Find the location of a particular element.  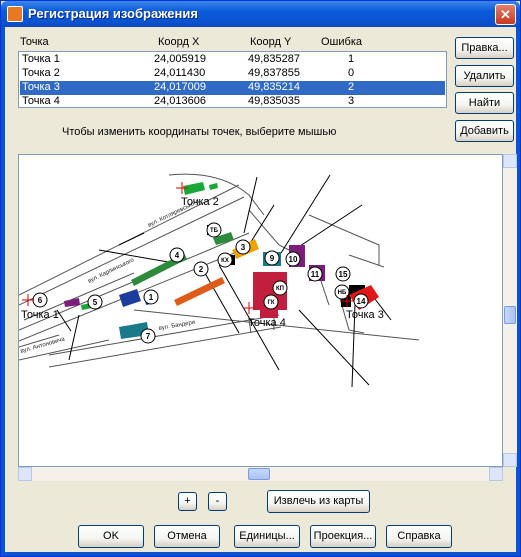

svg-text: ГК is located at coordinates (270, 303).